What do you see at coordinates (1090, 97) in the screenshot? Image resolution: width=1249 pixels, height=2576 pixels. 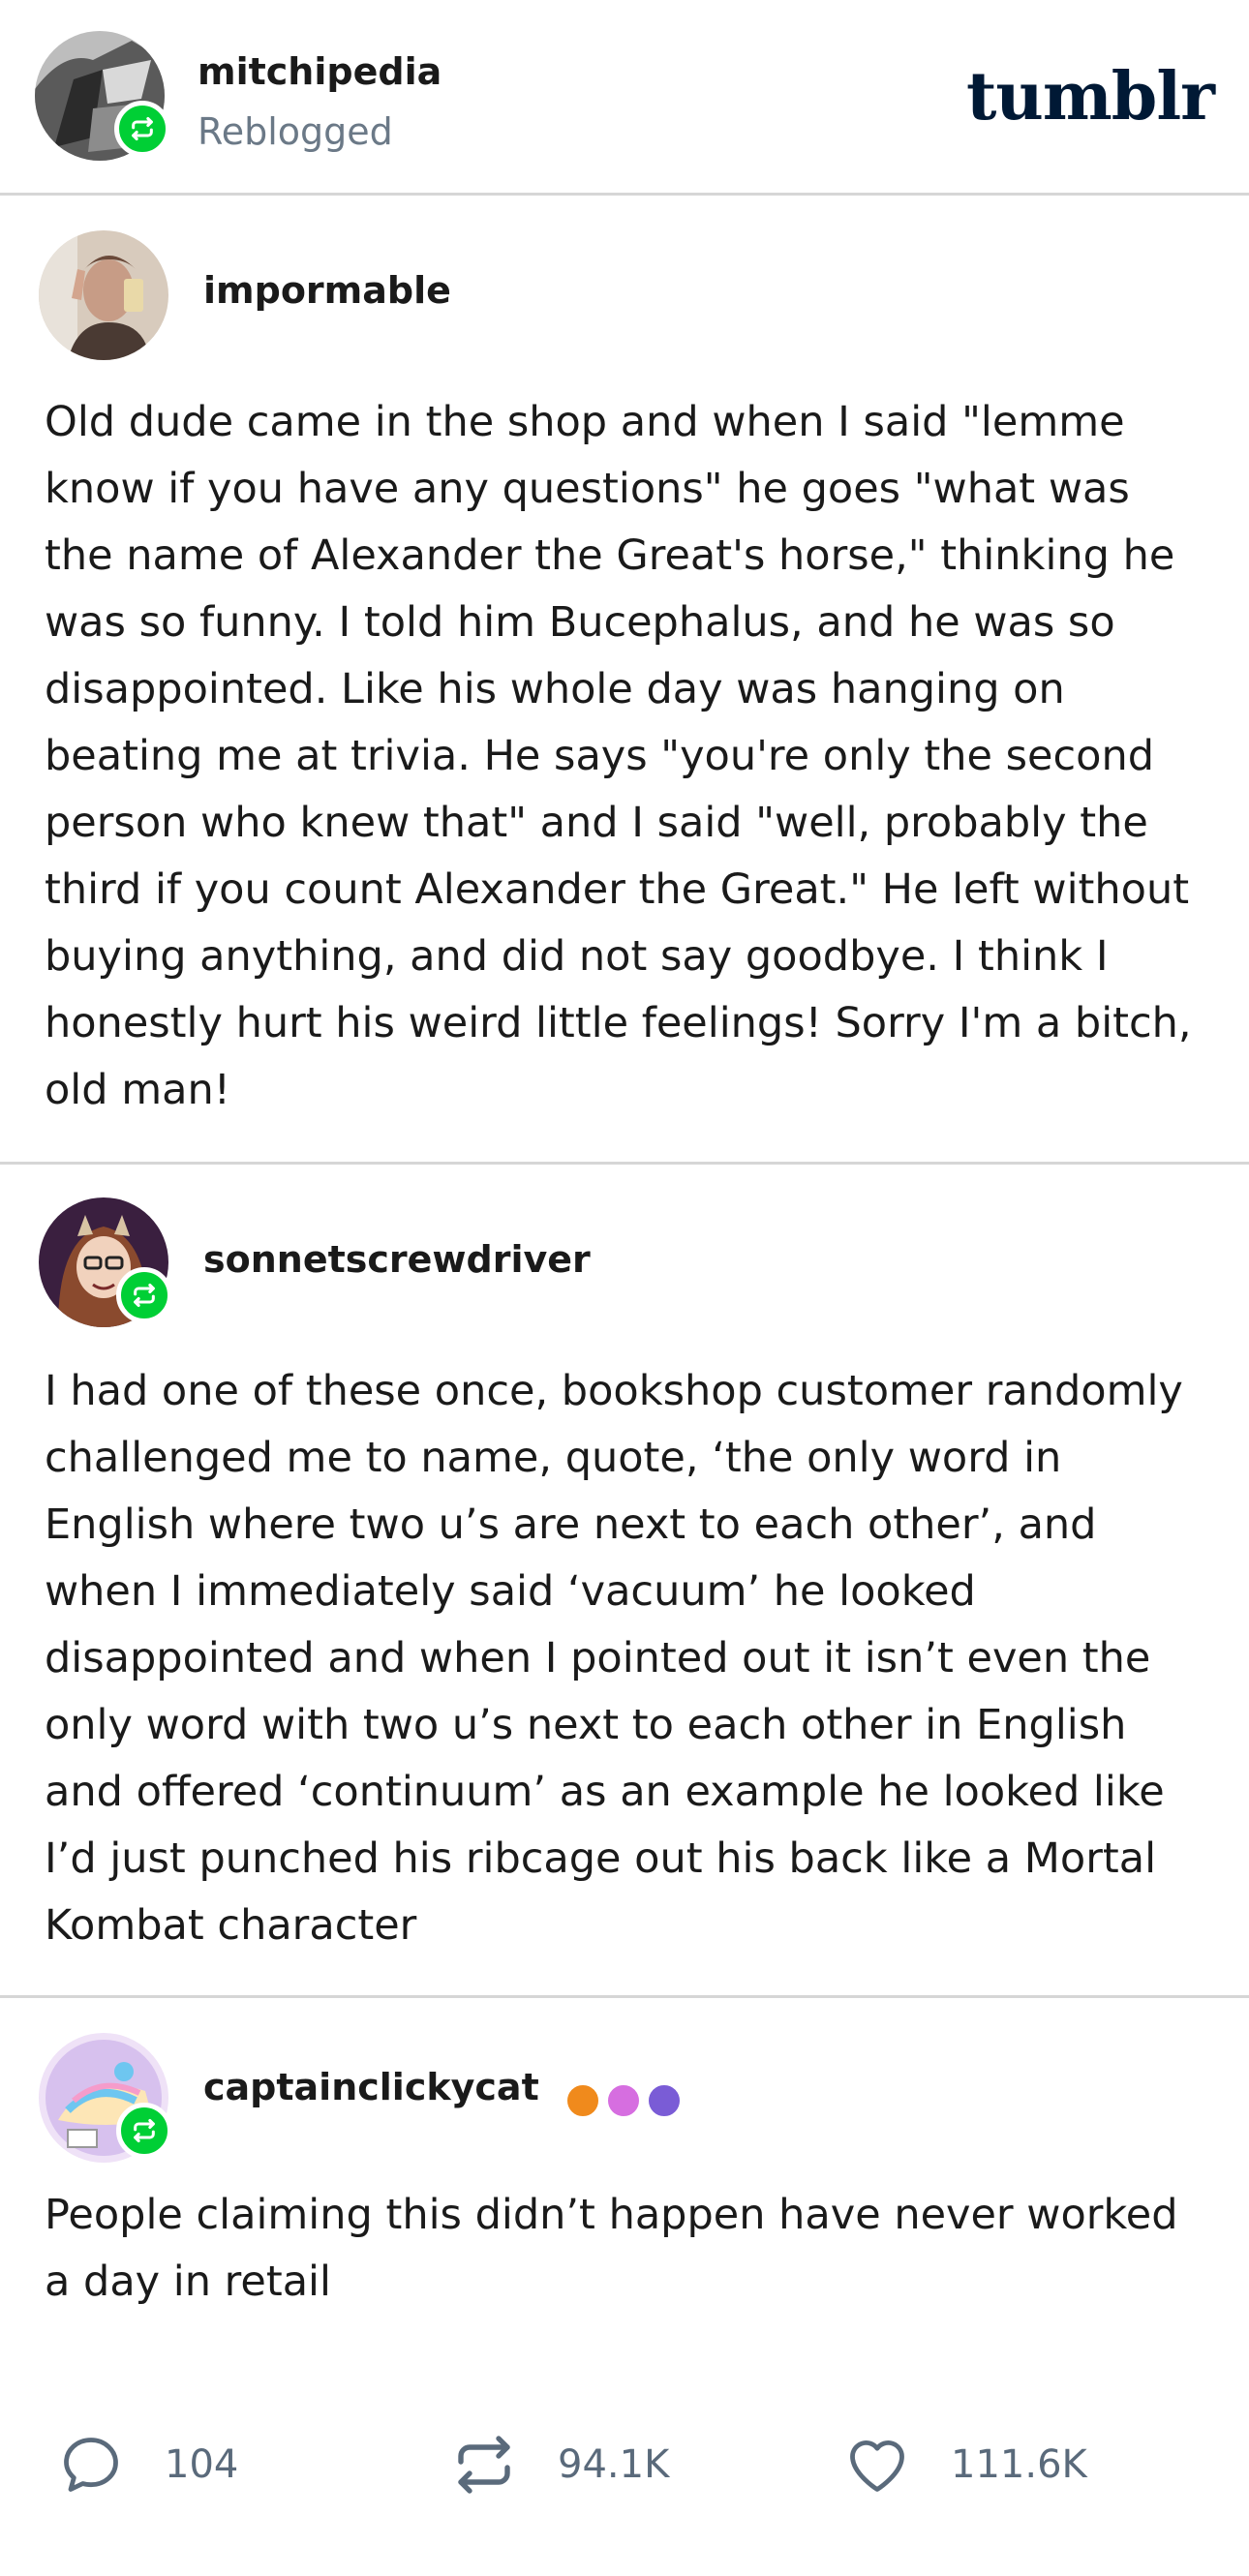 I see `tumblr-logo: tumblr` at bounding box center [1090, 97].